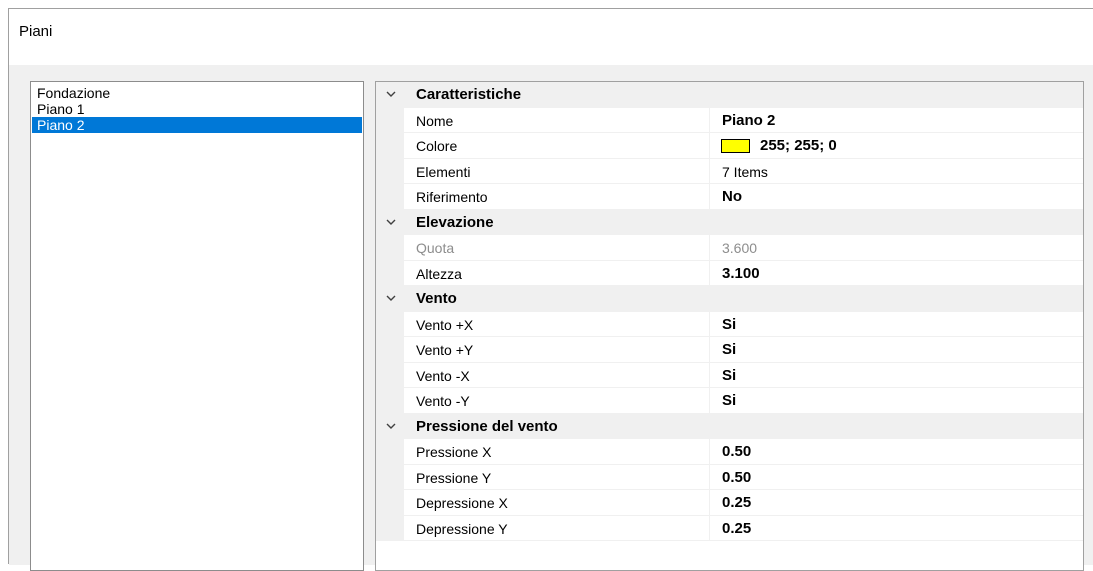  Describe the element at coordinates (462, 503) in the screenshot. I see `property-name: Depressione X` at that location.